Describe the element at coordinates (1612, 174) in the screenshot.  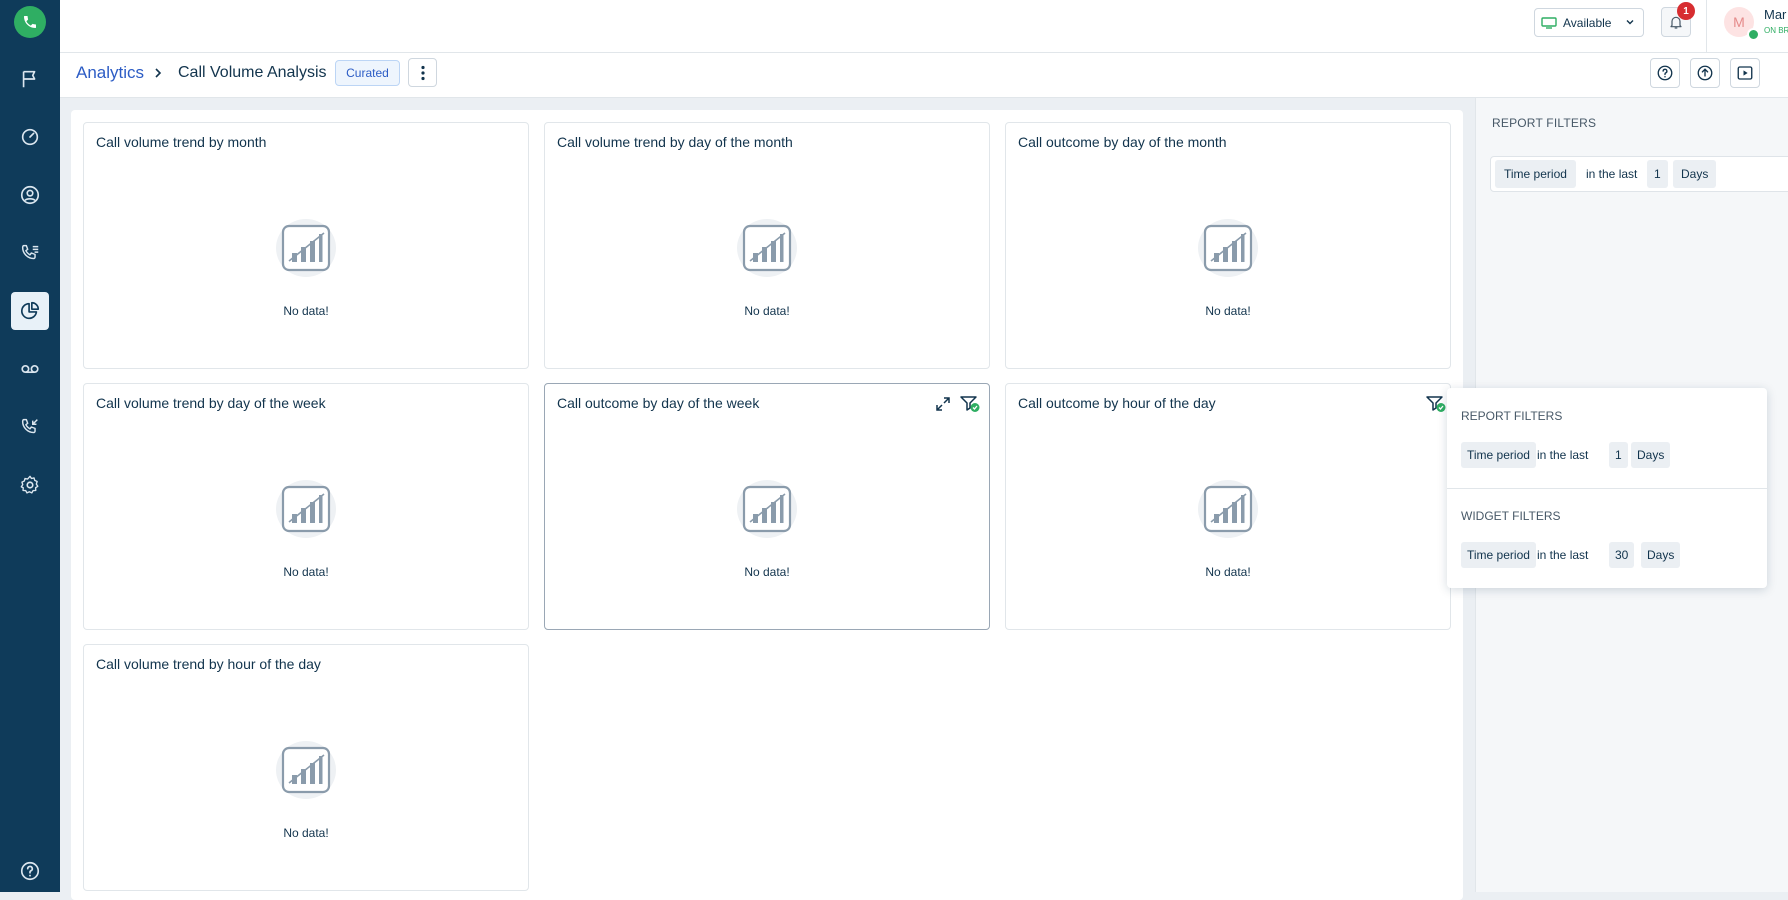
I see `filter-operator-text: in the last` at that location.